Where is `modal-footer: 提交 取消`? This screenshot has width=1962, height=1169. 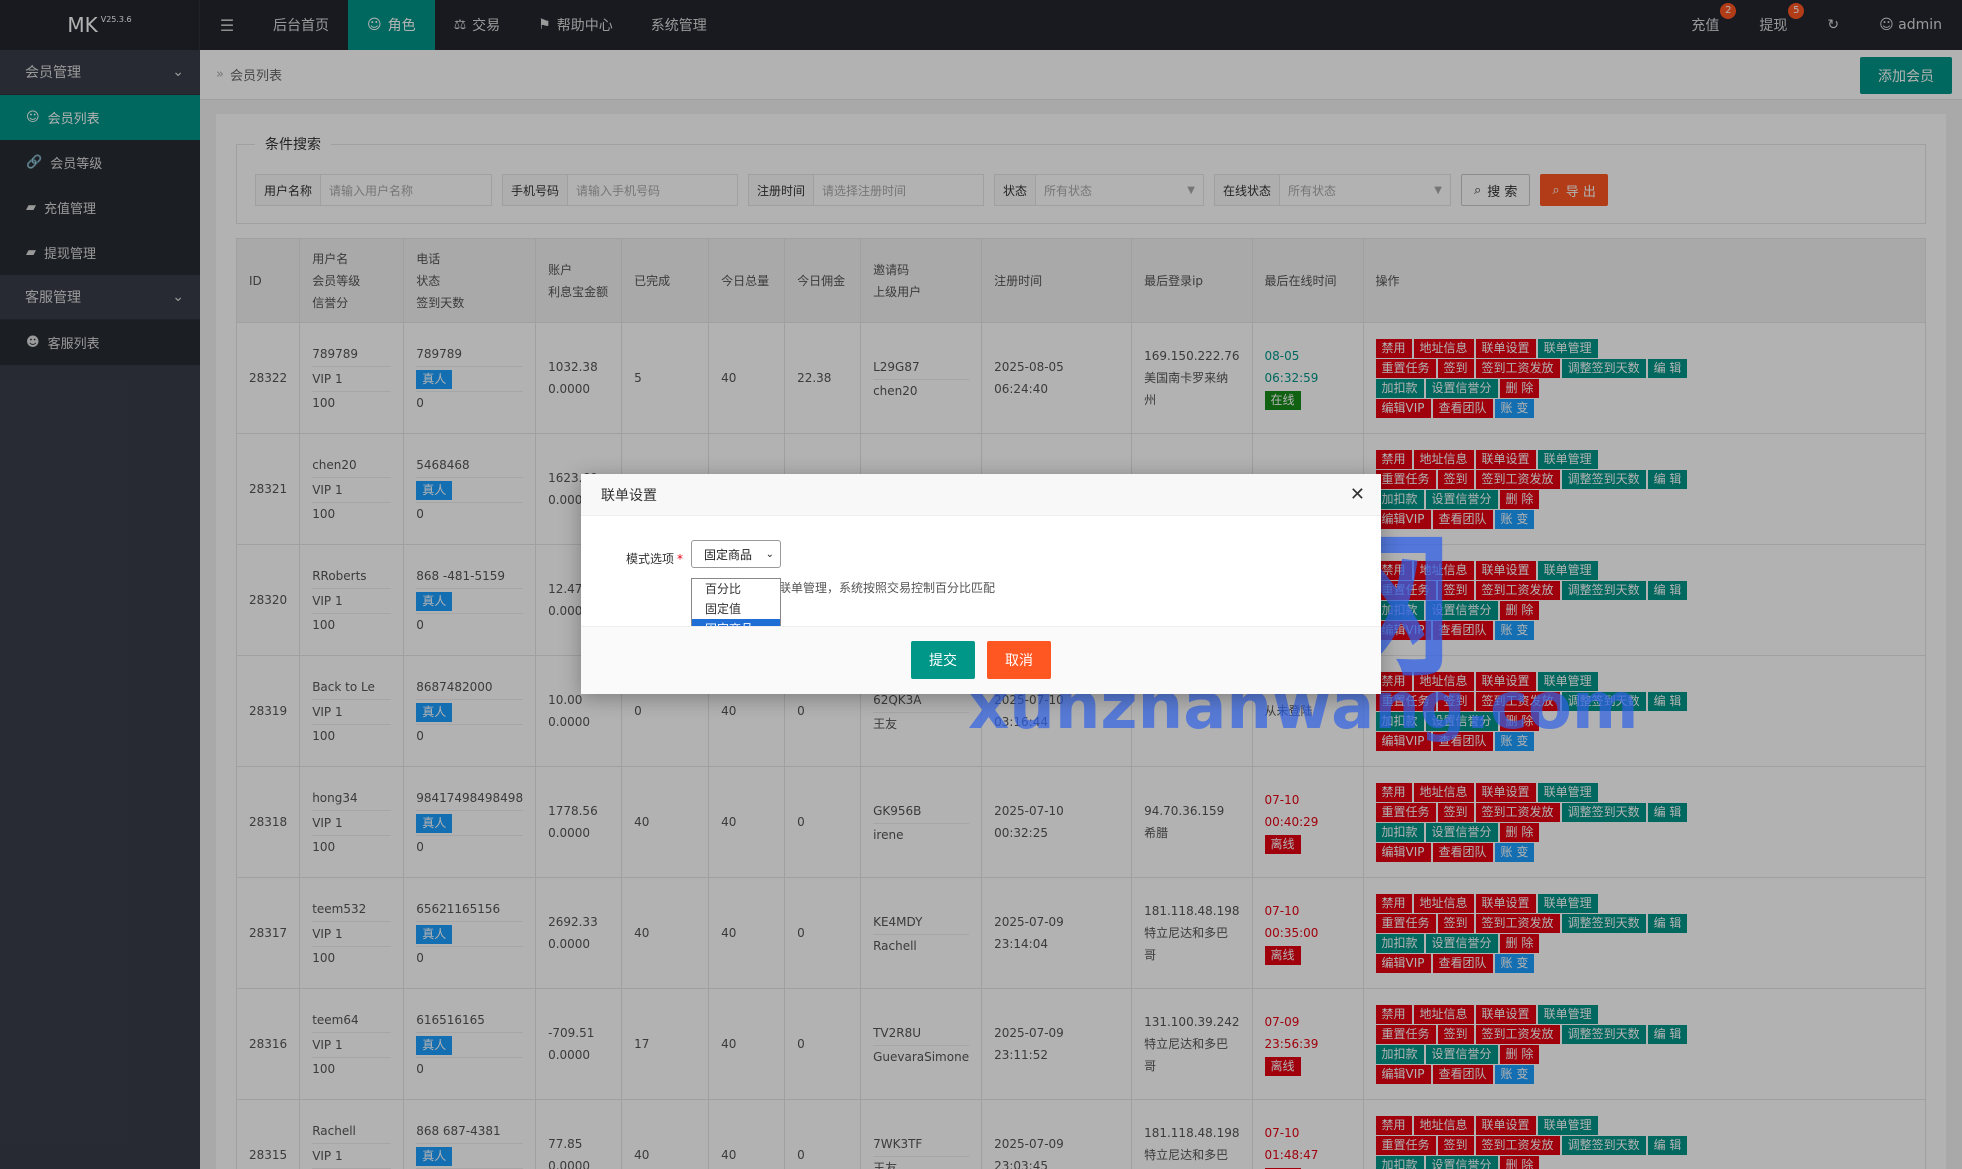
modal-footer: 提交 取消 is located at coordinates (981, 660).